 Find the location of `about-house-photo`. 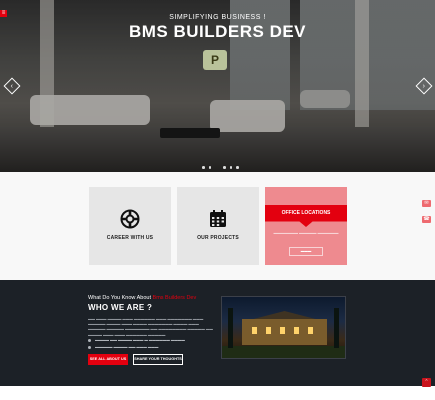

about-house-photo is located at coordinates (283, 327).